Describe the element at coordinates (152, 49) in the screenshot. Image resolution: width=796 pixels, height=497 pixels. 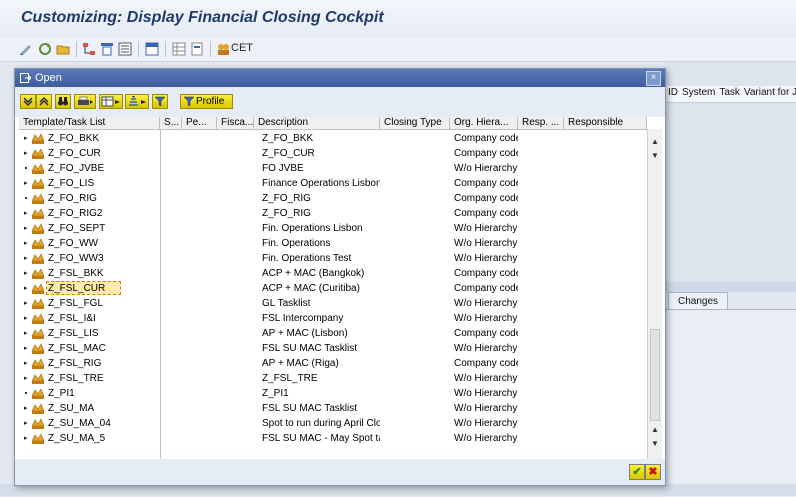
I see `layout-icon` at that location.